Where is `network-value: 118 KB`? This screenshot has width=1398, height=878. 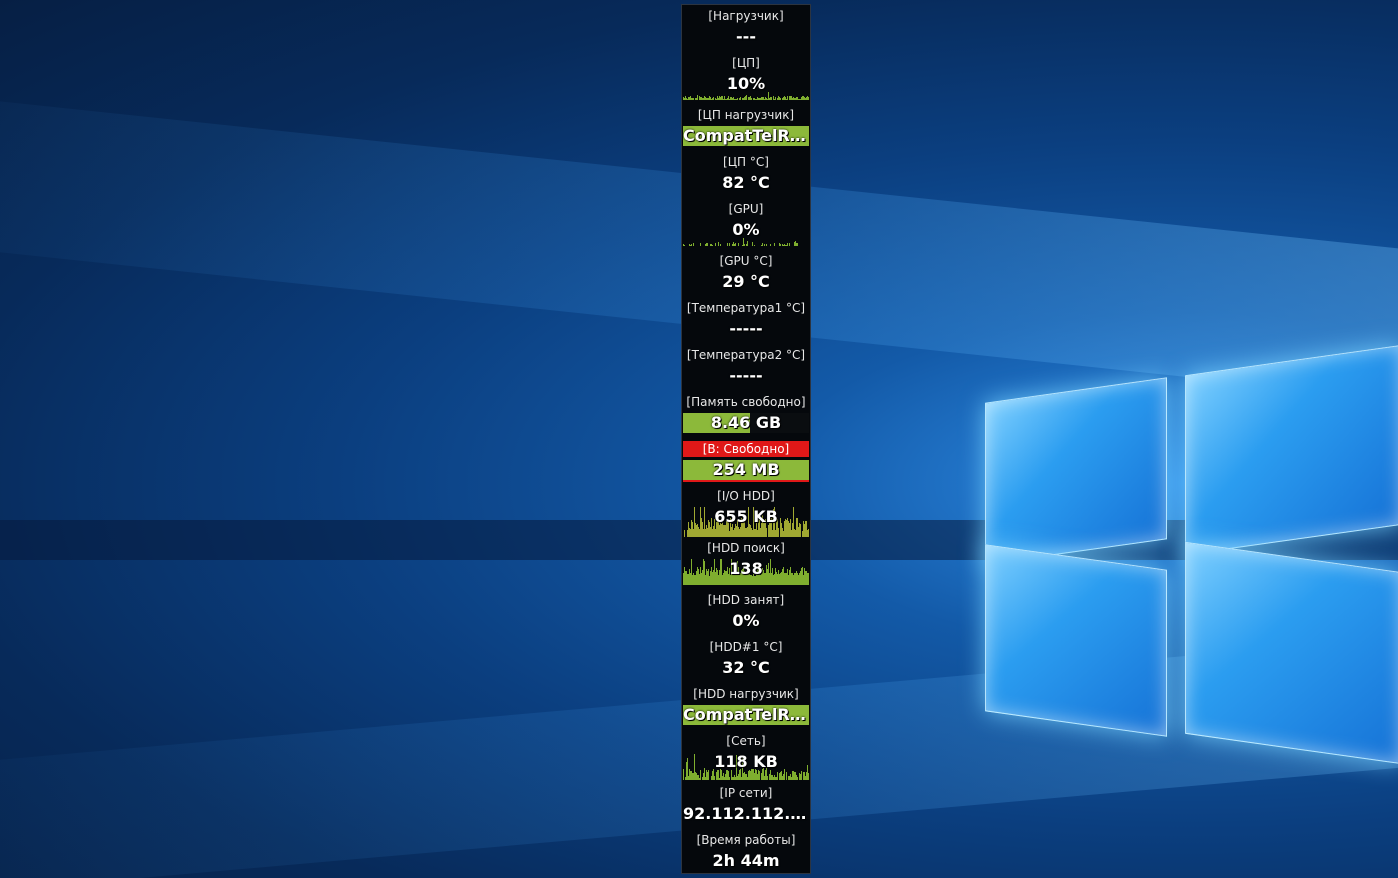 network-value: 118 KB is located at coordinates (746, 761).